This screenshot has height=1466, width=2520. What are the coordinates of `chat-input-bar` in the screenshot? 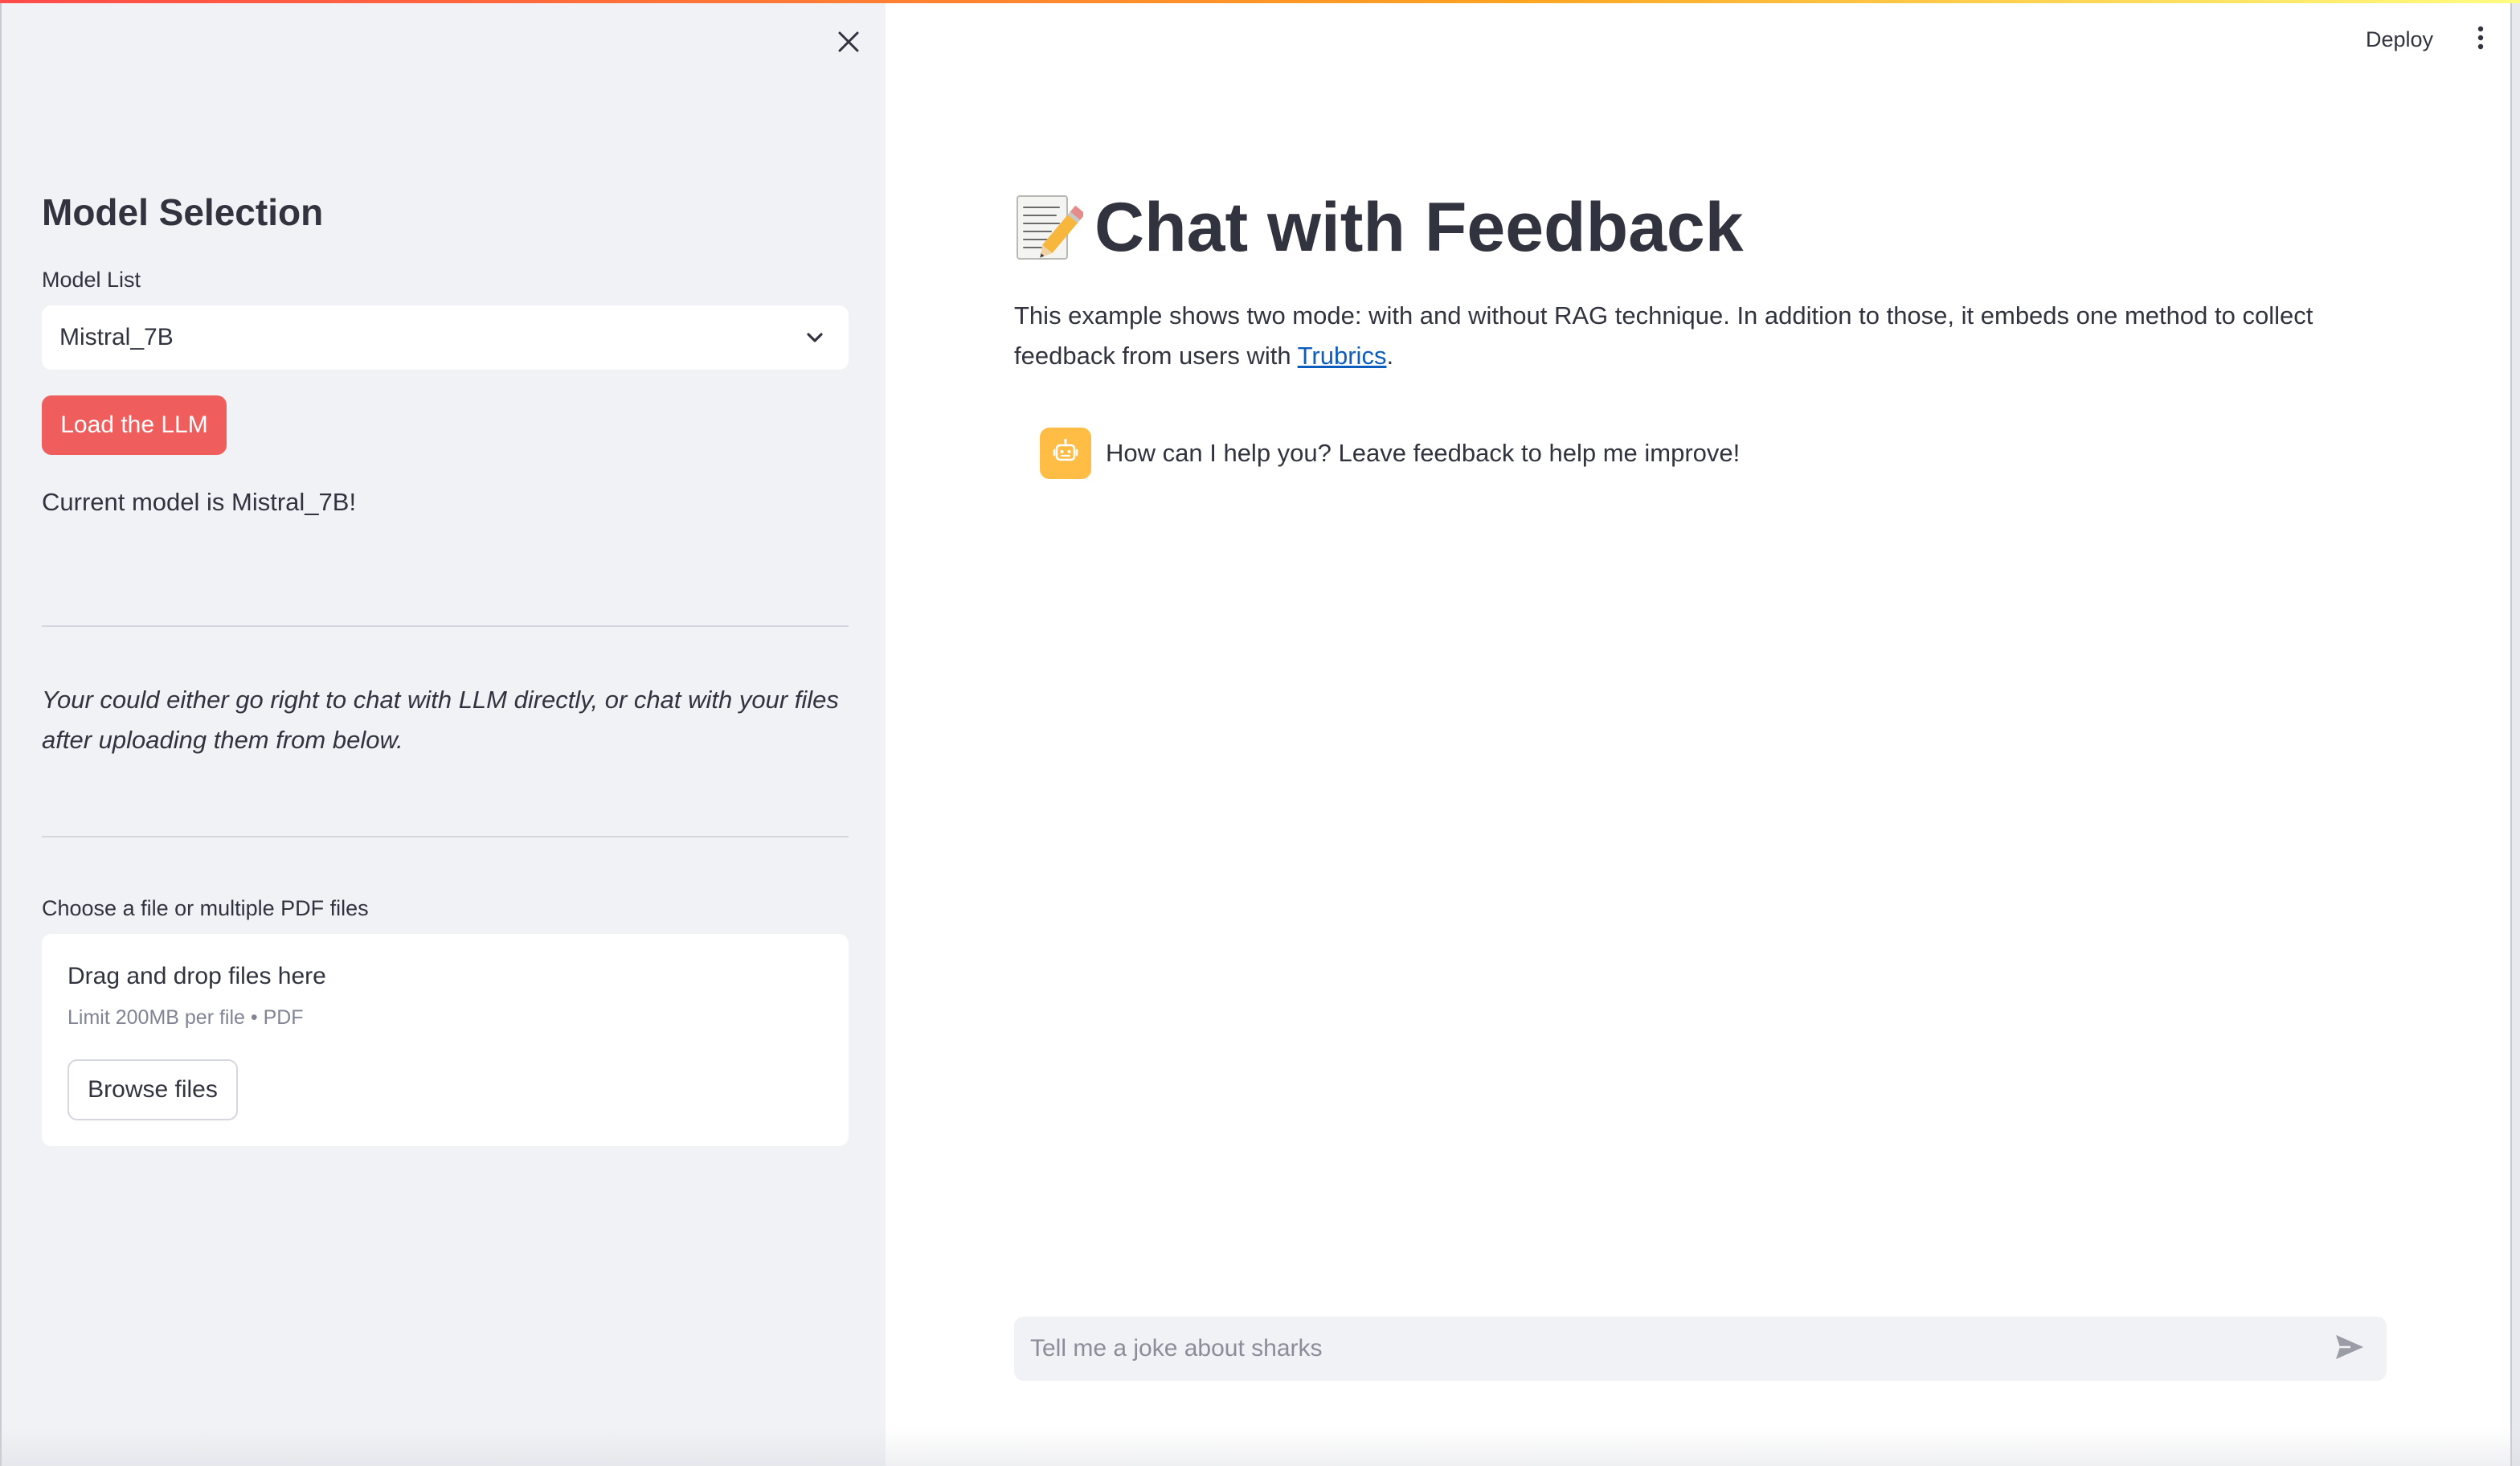 It's located at (1701, 1349).